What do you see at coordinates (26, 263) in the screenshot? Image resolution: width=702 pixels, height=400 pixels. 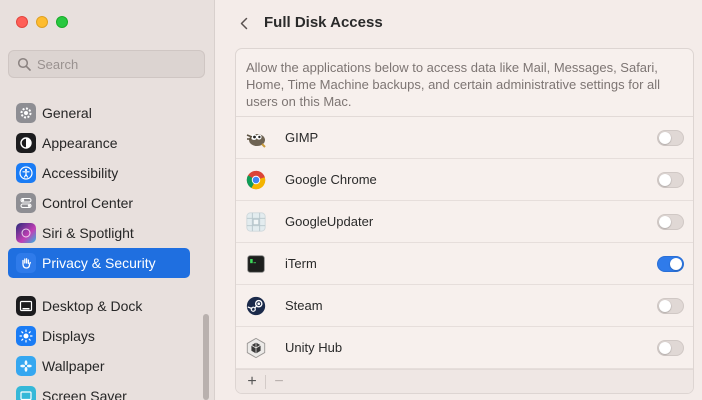 I see `hand-icon` at bounding box center [26, 263].